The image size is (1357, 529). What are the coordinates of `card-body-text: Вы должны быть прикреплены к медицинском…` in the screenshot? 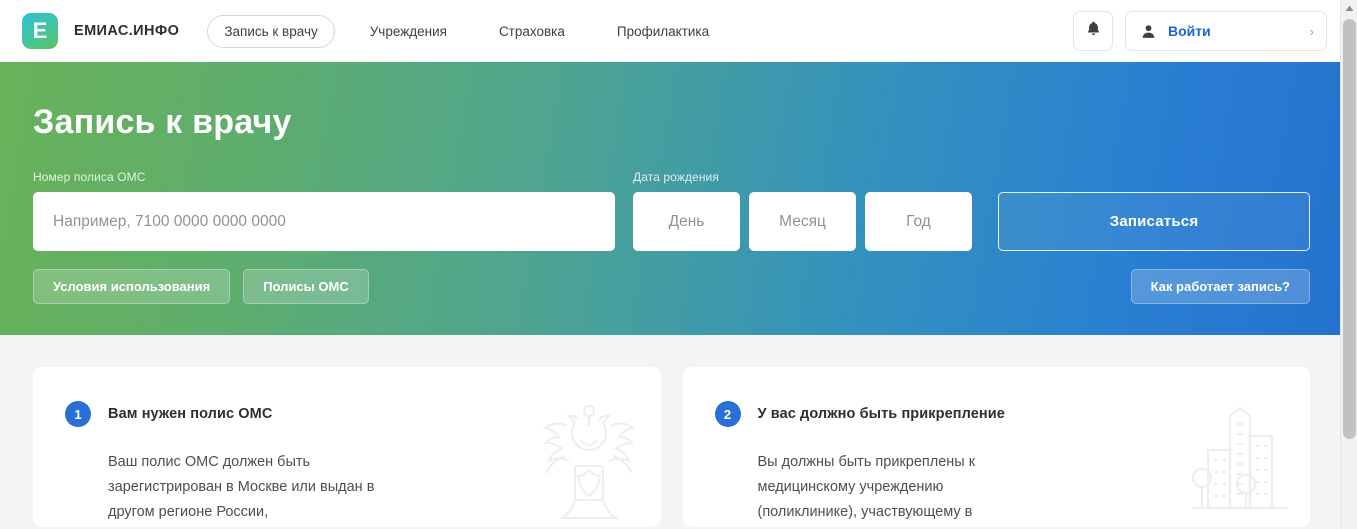 It's located at (866, 487).